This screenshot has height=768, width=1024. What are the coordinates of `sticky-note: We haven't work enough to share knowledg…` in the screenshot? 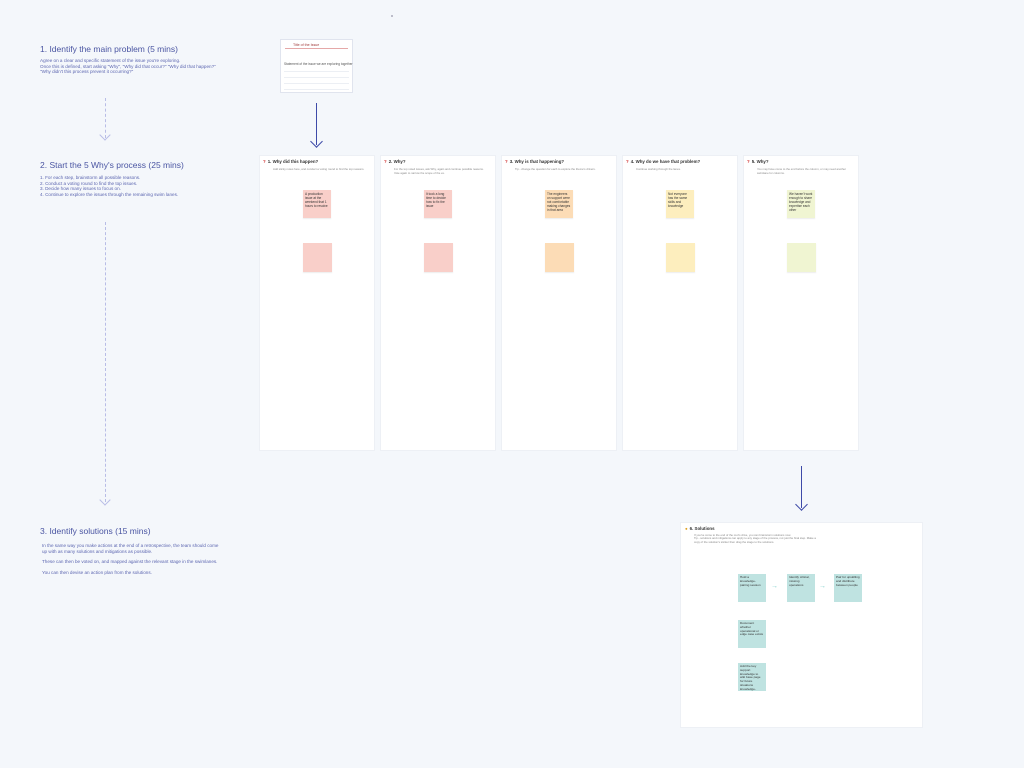 It's located at (801, 204).